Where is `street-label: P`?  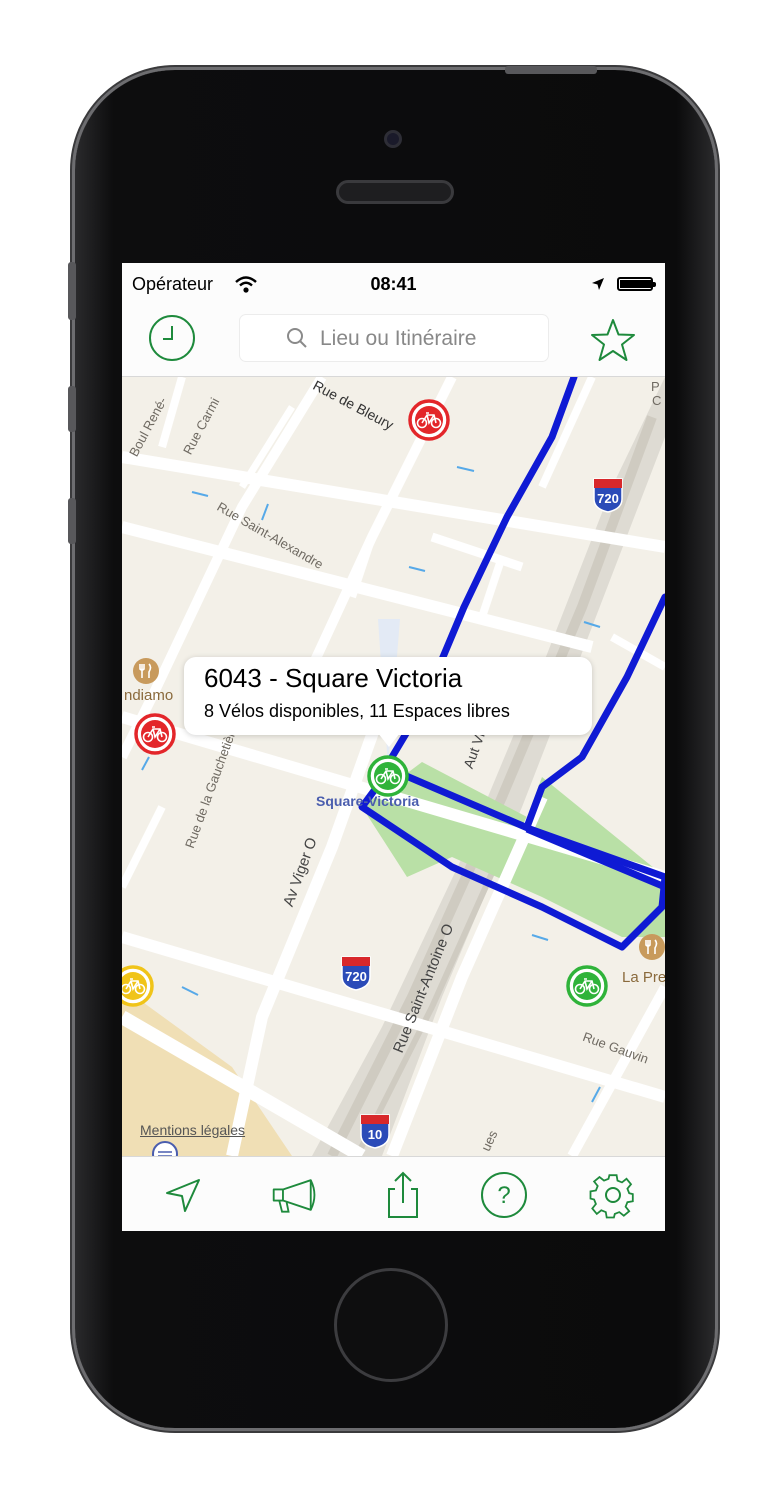 street-label: P is located at coordinates (655, 386).